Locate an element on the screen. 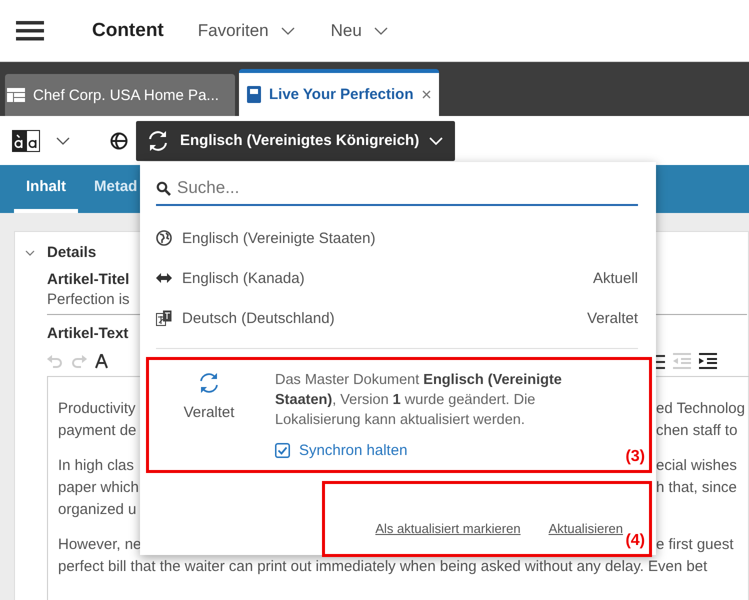 The width and height of the screenshot is (749, 600). close-icon is located at coordinates (426, 94).